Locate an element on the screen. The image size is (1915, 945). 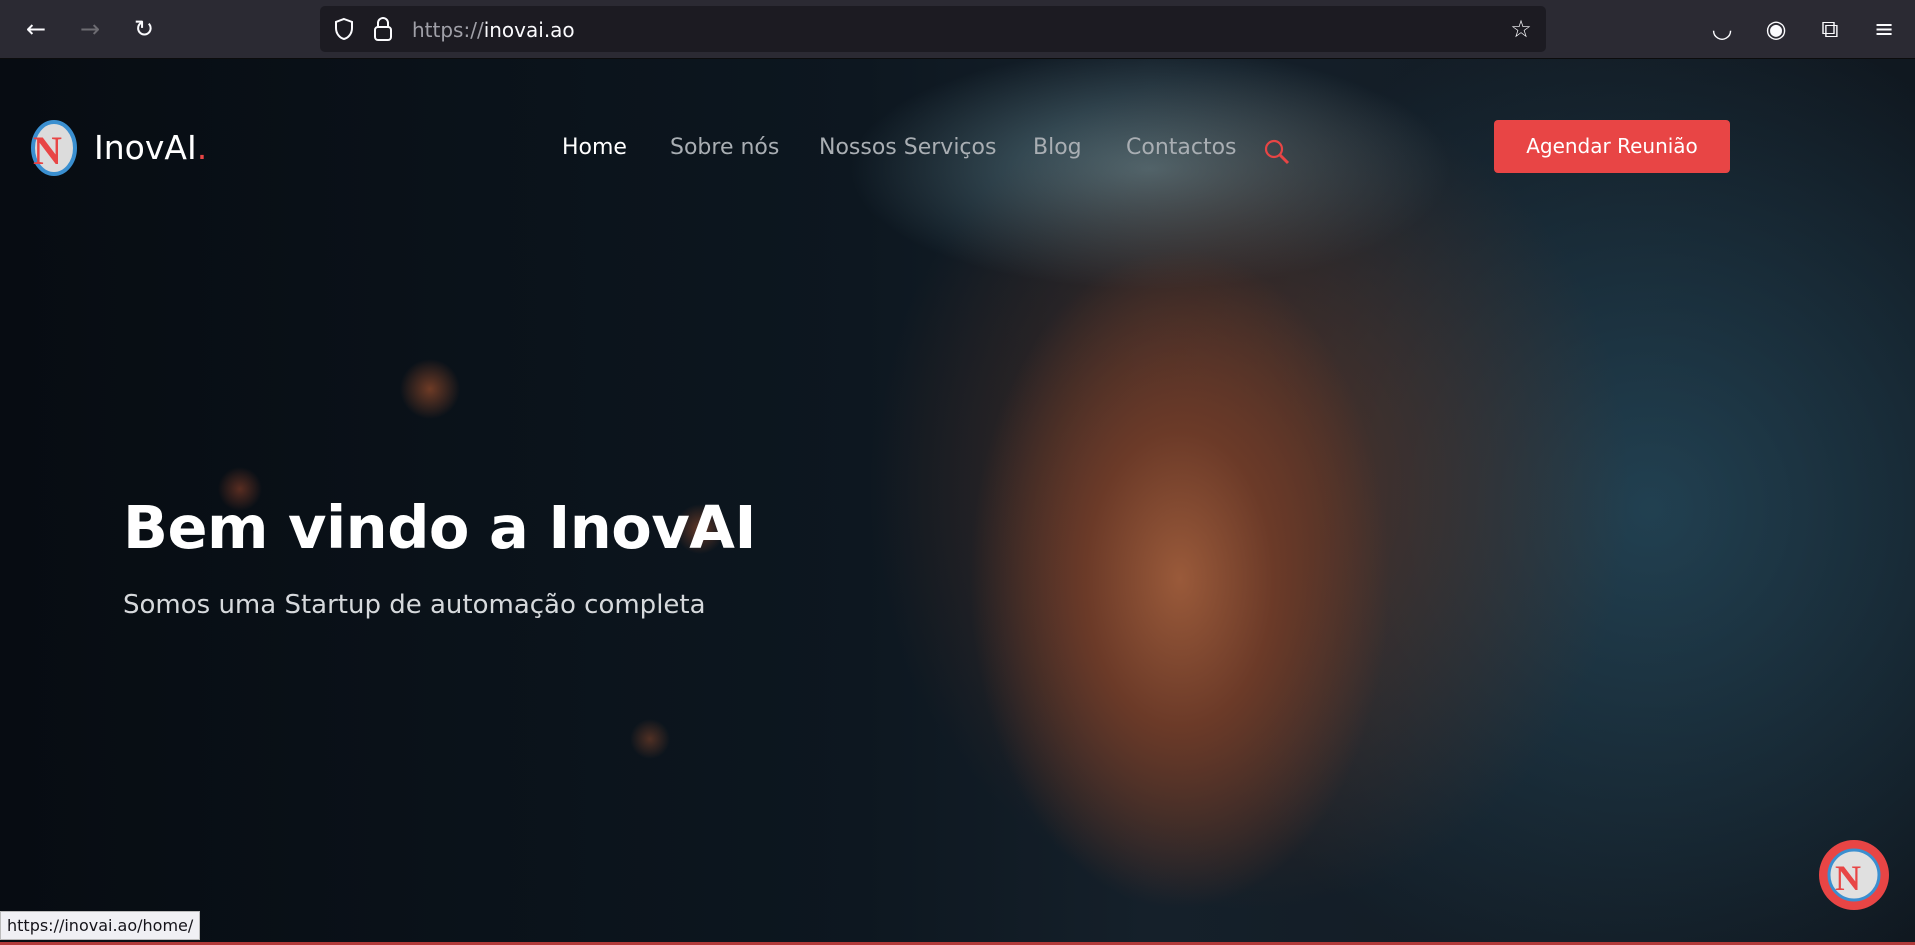
account-icon: ◉ is located at coordinates (1776, 29).